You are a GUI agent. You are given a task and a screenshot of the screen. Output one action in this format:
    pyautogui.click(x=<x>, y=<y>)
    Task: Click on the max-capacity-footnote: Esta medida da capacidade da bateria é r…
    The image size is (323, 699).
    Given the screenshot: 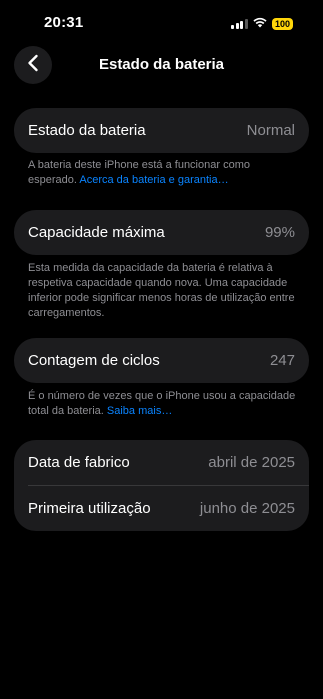 What is the action you would take?
    pyautogui.click(x=161, y=290)
    